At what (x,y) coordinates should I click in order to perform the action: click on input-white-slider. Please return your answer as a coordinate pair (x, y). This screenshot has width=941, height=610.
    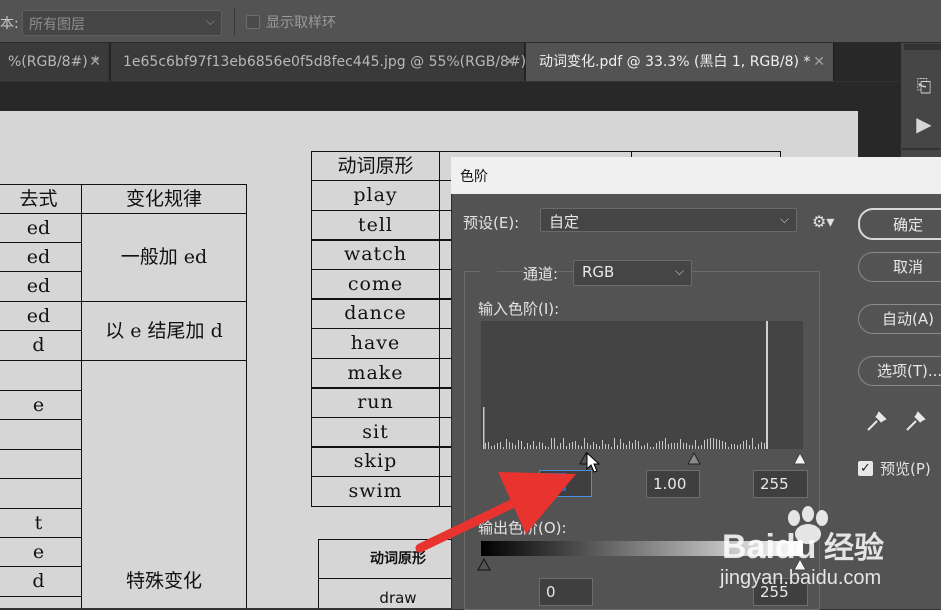
    Looking at the image, I should click on (800, 458).